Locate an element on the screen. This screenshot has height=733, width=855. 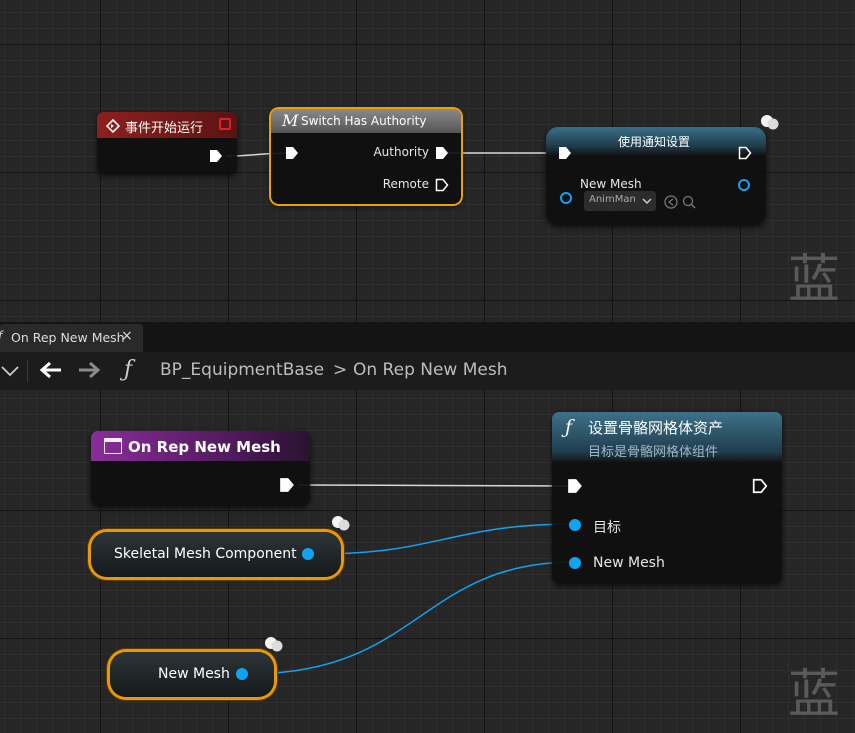
switch-has-authority-node: M Switch Has Authority Authority Remote is located at coordinates (366, 156).